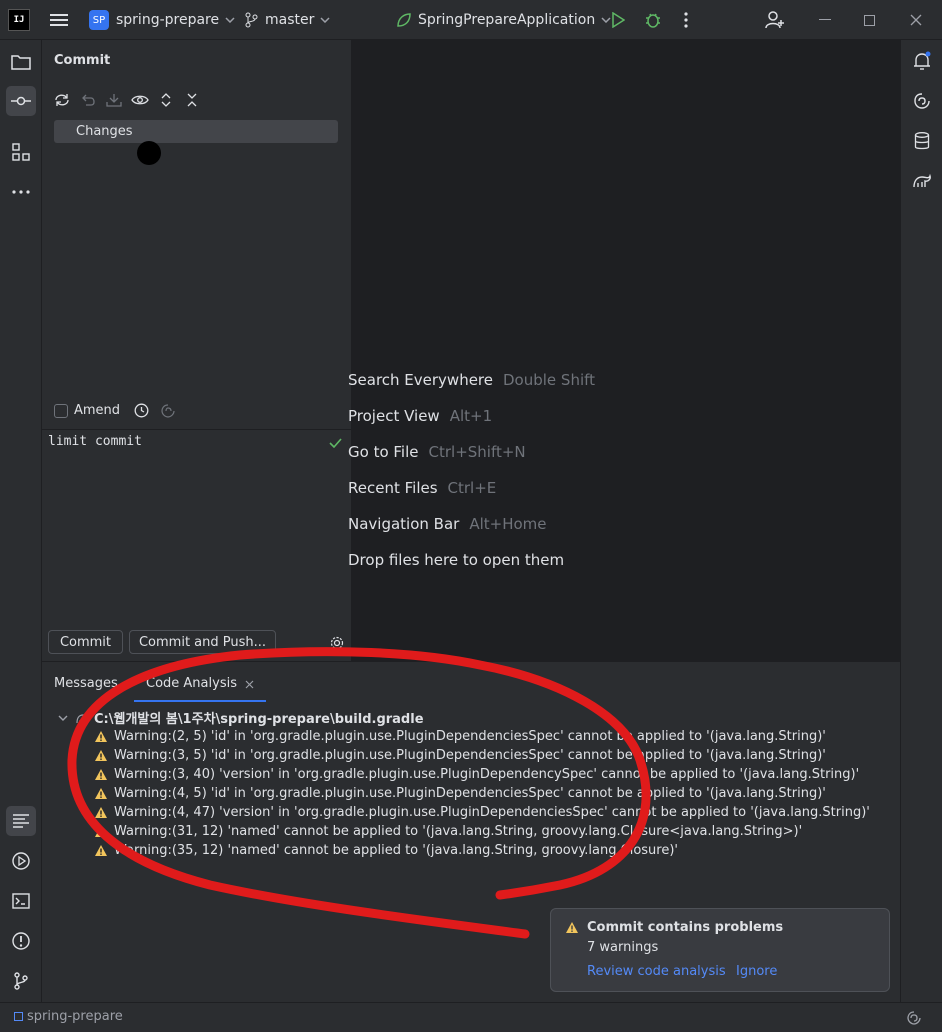 The image size is (942, 1032). I want to click on services-icon, so click(21, 861).